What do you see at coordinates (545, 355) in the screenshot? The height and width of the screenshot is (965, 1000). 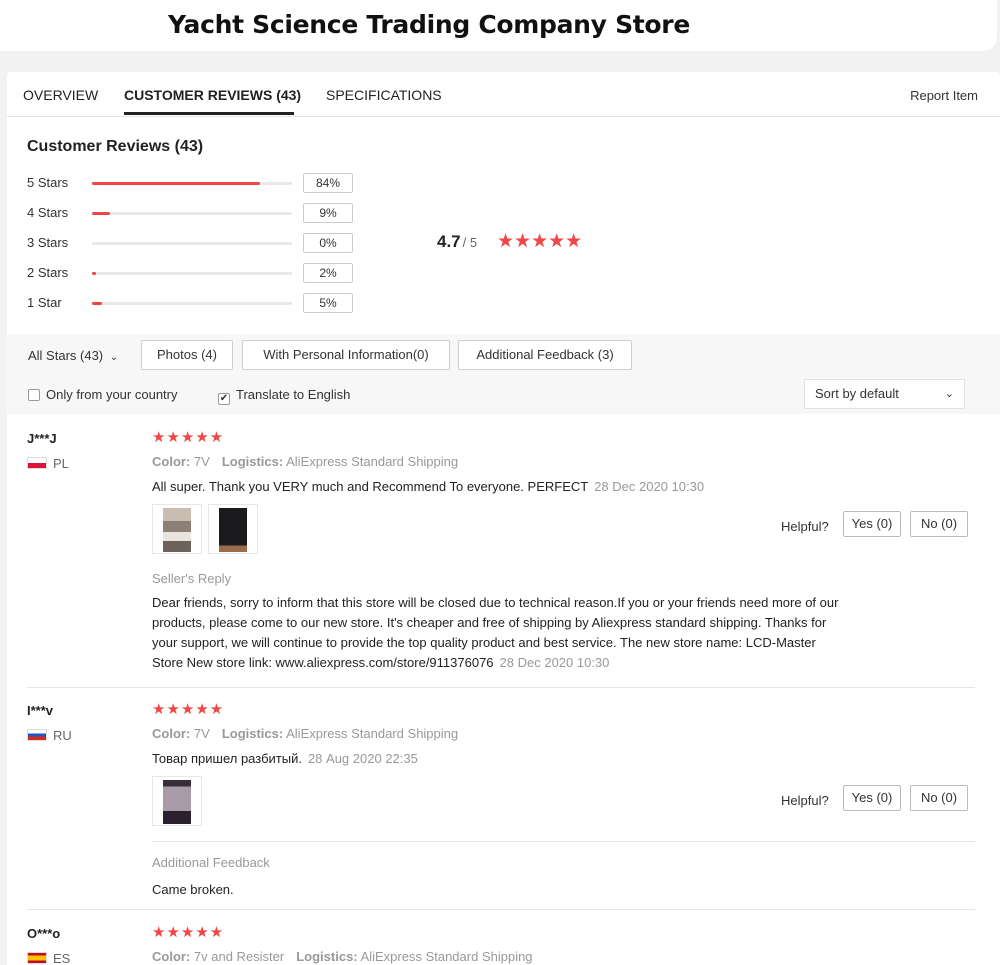 I see `additional-feedback-filter-button: Additional Feedback (3)` at bounding box center [545, 355].